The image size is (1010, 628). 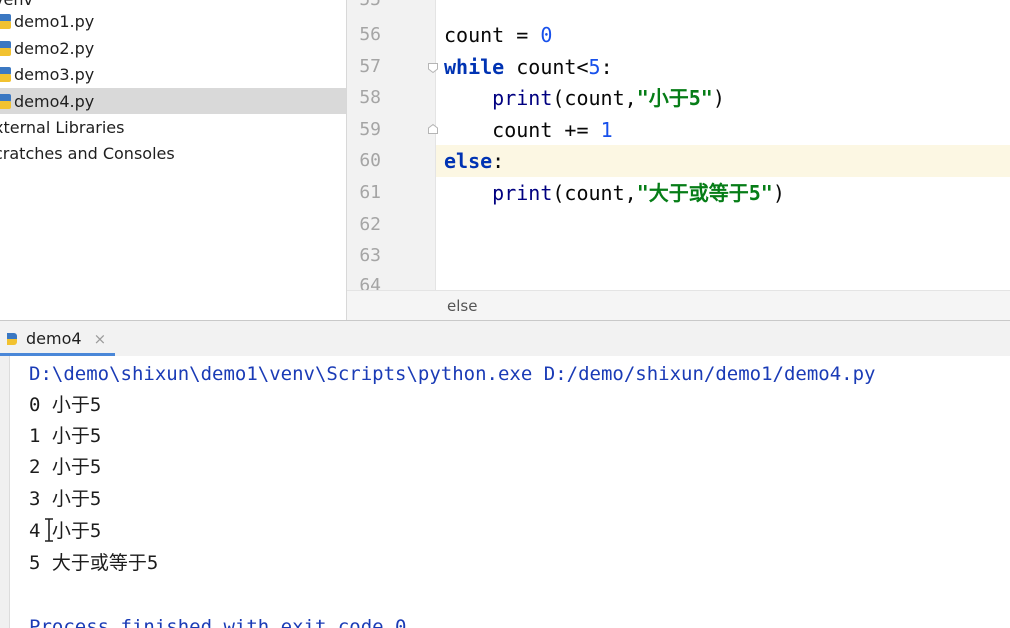 I want to click on tree-item-label: demo2.py, so click(x=54, y=48).